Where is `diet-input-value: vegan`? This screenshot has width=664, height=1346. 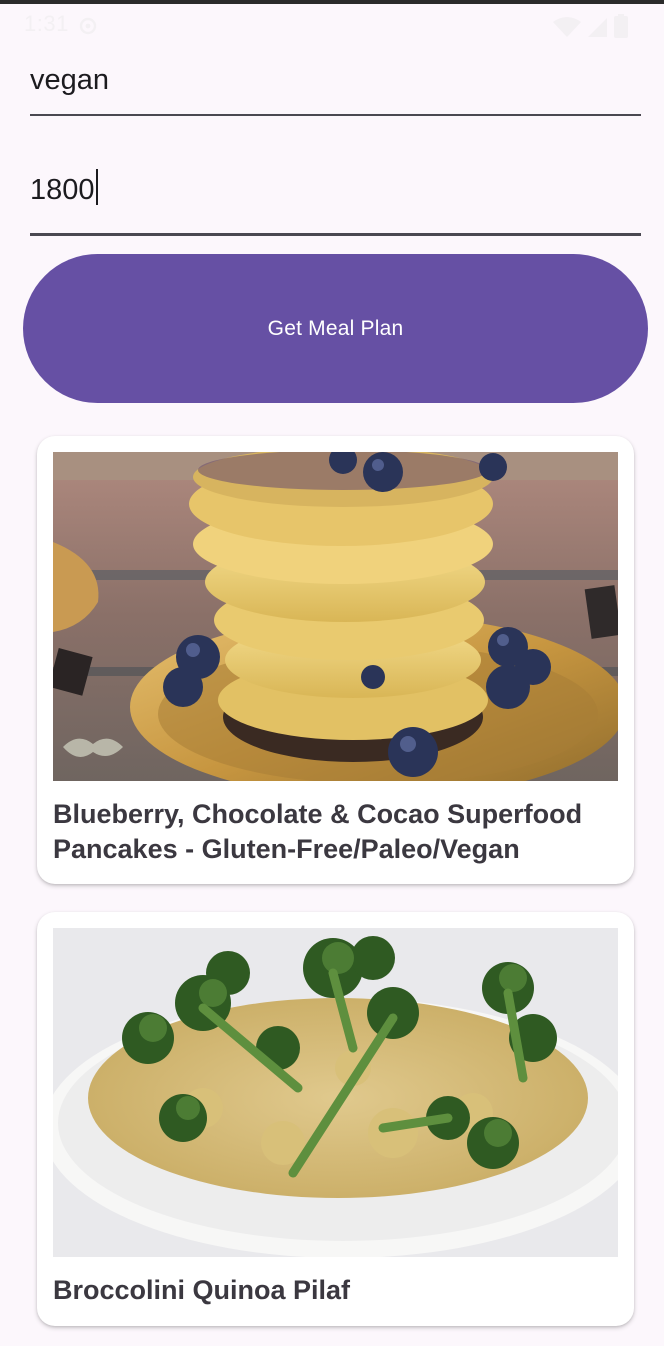 diet-input-value: vegan is located at coordinates (69, 80).